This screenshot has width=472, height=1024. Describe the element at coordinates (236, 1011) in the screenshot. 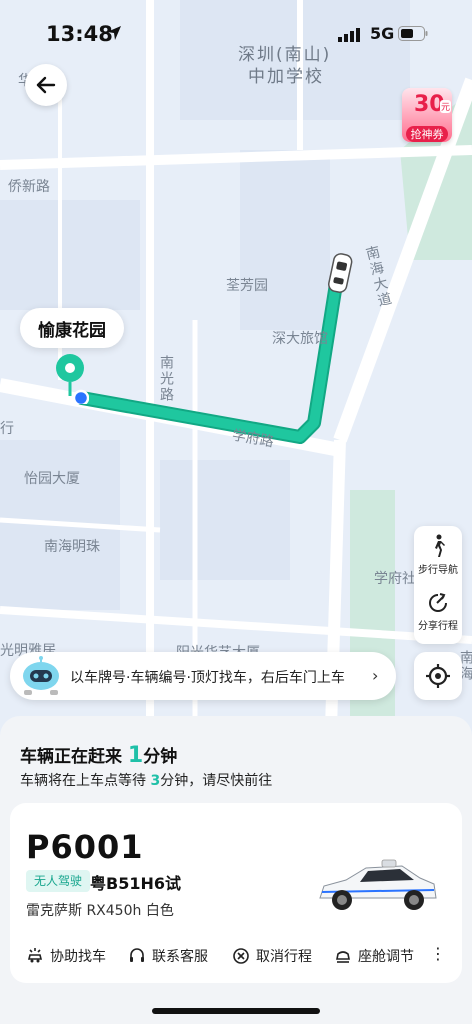

I see `home-indicator` at that location.